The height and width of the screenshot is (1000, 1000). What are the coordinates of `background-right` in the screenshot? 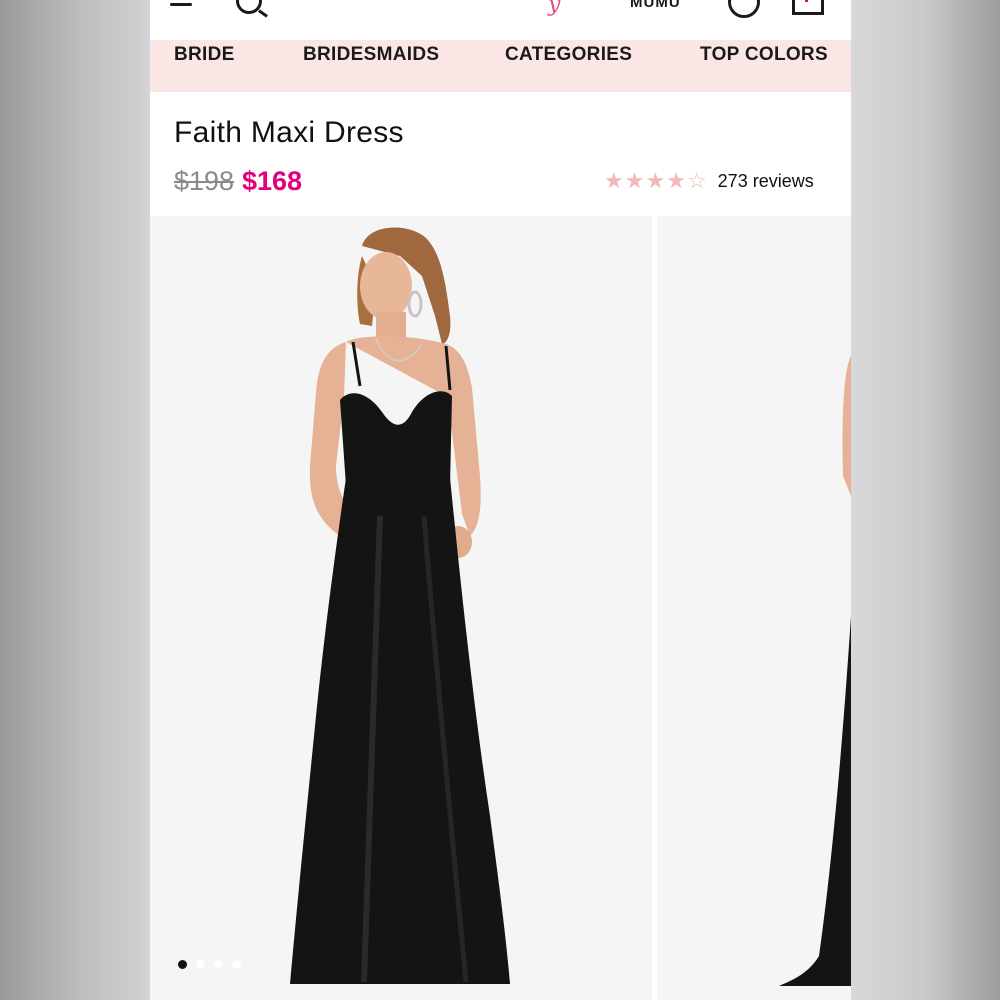 It's located at (925, 500).